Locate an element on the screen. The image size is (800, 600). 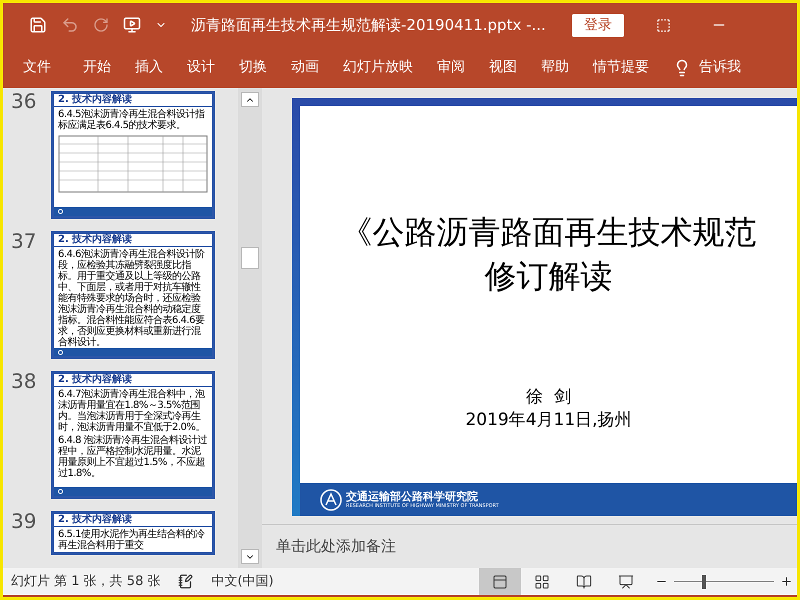
present-icon is located at coordinates (132, 25).